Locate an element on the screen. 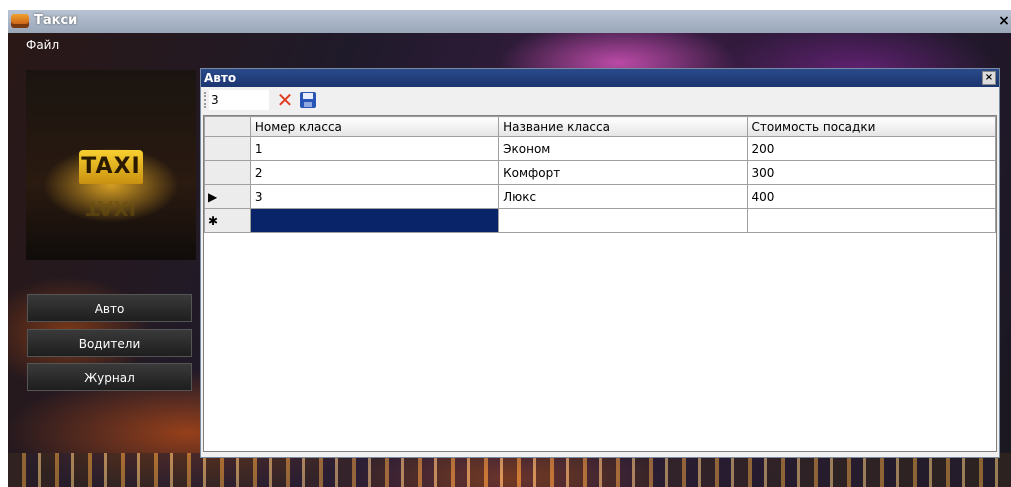 This screenshot has width=1011, height=487. table-cell: Эконом is located at coordinates (623, 148).